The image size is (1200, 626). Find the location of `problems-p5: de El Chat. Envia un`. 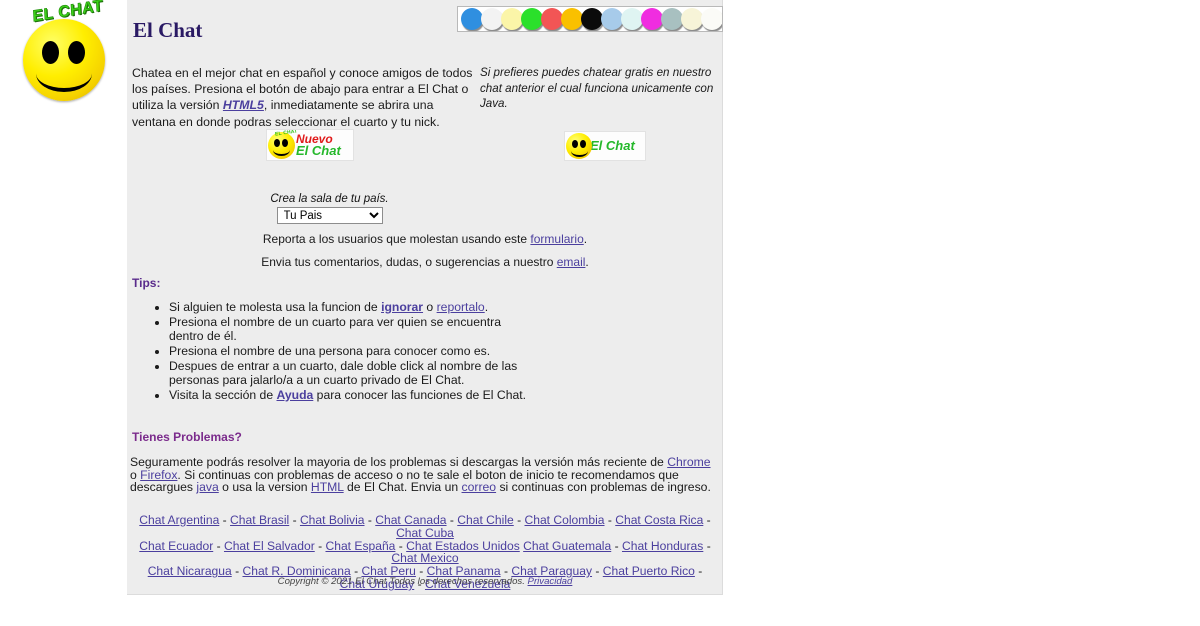

problems-p5: de El Chat. Envia un is located at coordinates (402, 487).